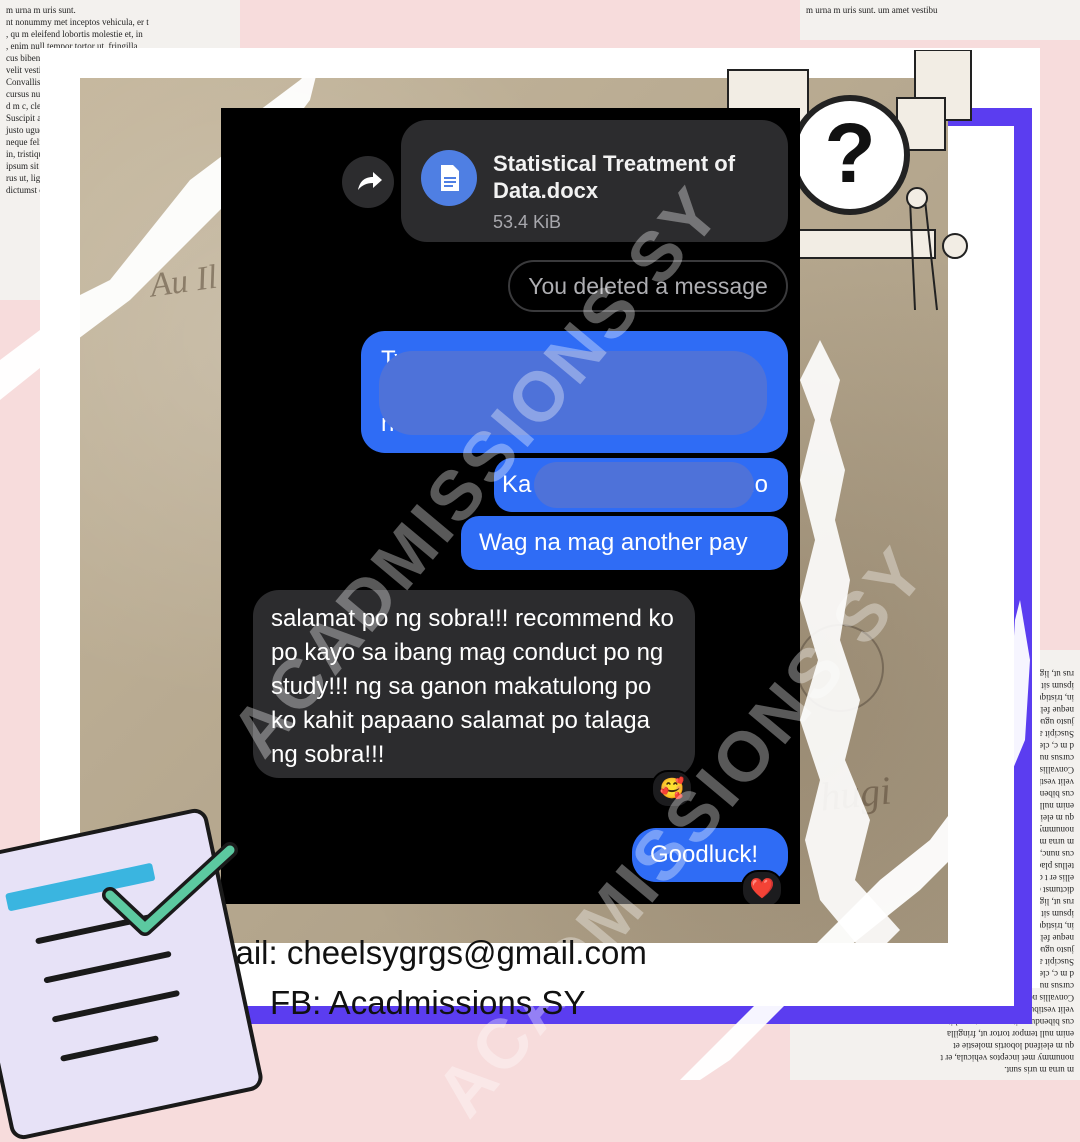 This screenshot has width=1080, height=1142. What do you see at coordinates (170, 889) in the screenshot?
I see `checkmark-icon` at bounding box center [170, 889].